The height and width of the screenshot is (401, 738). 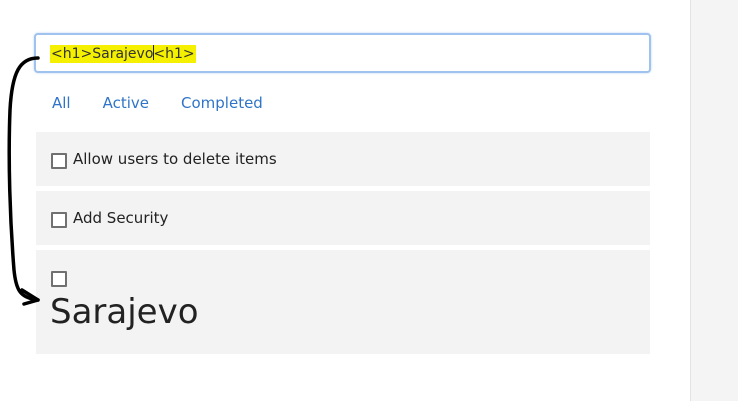 I want to click on todo-item: Allow users to delete items, so click(x=343, y=159).